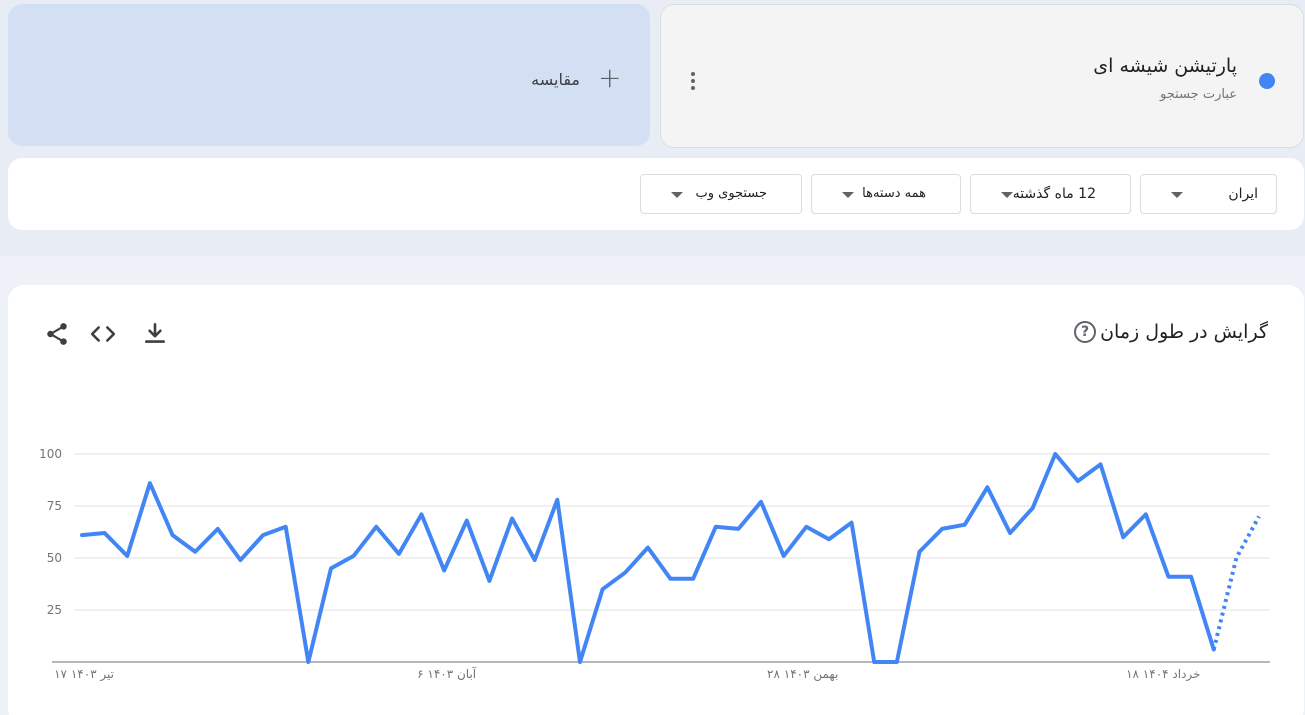 The width and height of the screenshot is (1305, 715). I want to click on search-type-dropdown: جستجوی وب, so click(721, 194).